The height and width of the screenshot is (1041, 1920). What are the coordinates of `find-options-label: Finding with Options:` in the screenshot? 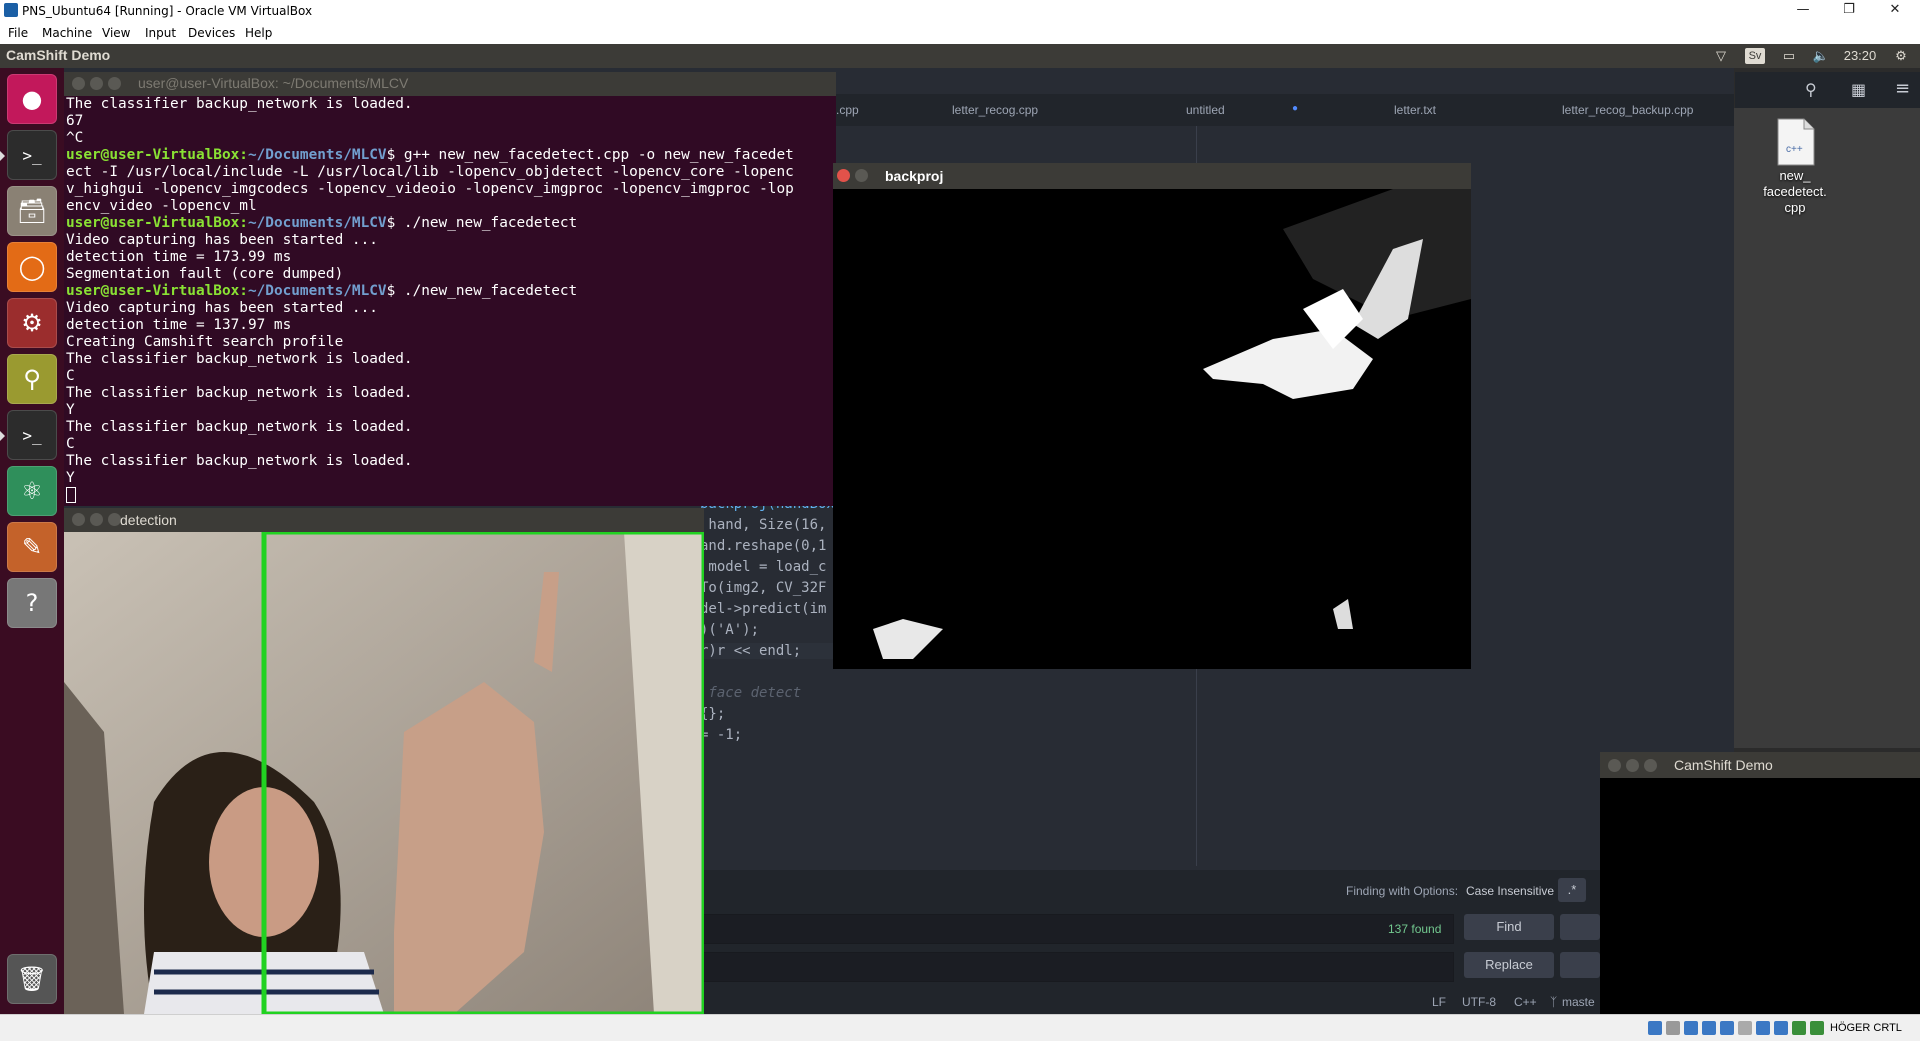 It's located at (1402, 891).